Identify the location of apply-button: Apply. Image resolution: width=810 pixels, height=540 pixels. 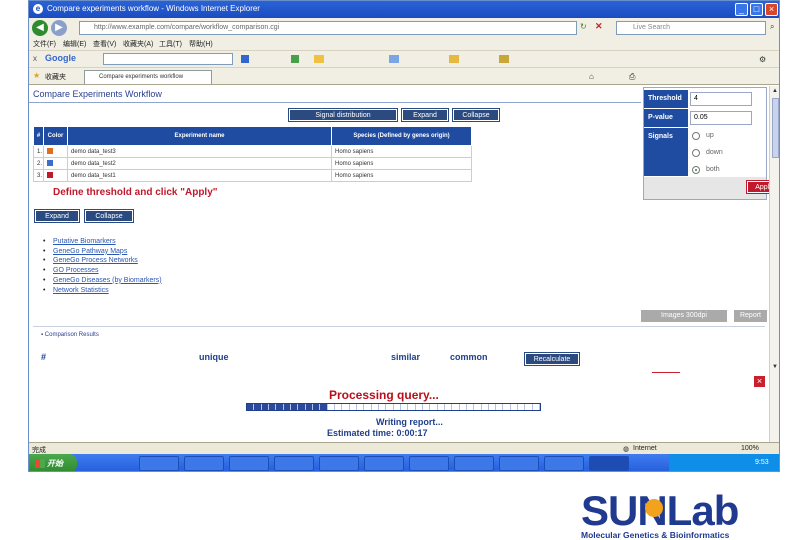
(757, 187).